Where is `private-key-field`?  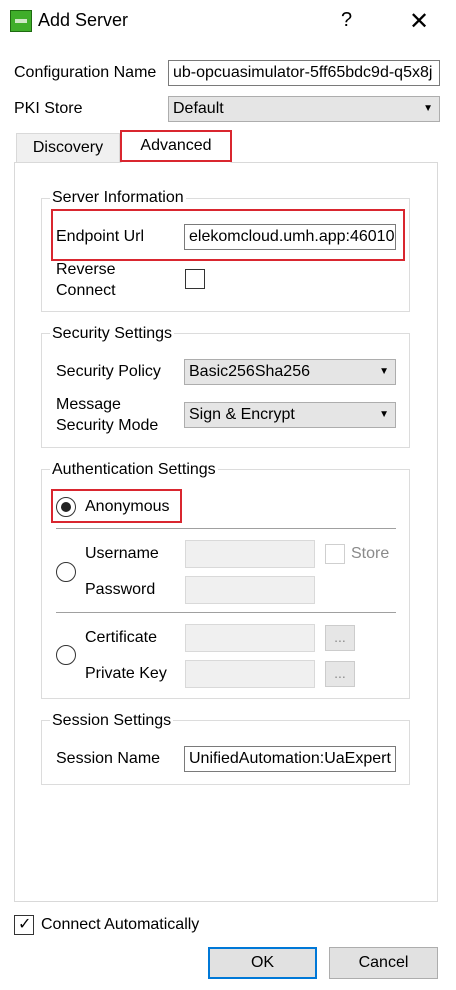 private-key-field is located at coordinates (250, 674).